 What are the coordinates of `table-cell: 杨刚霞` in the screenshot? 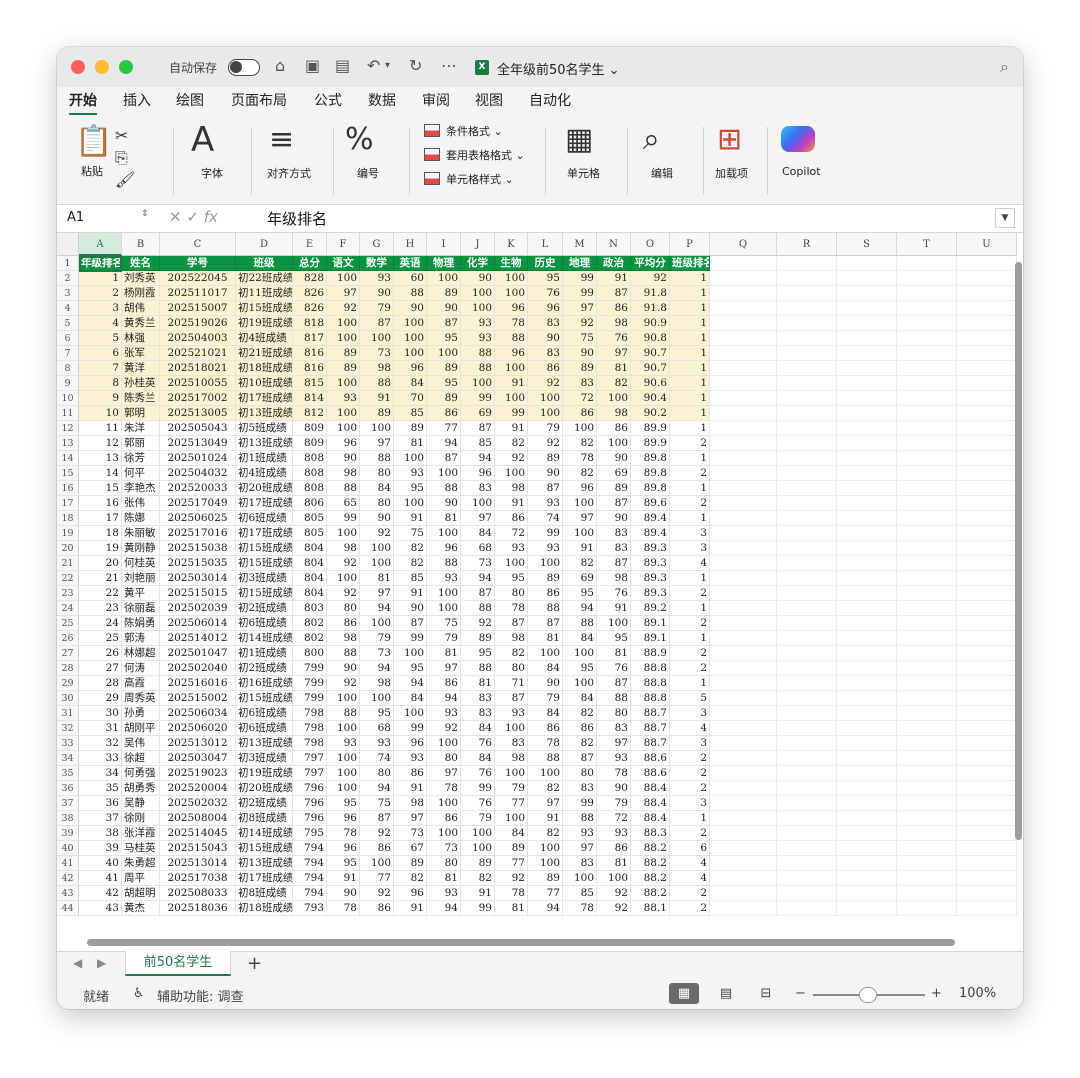 It's located at (141, 293).